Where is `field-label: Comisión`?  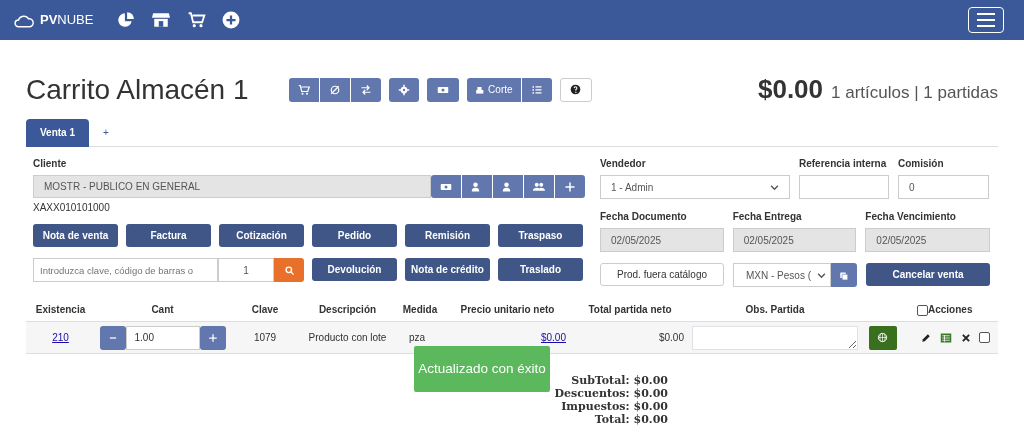 field-label: Comisión is located at coordinates (921, 164).